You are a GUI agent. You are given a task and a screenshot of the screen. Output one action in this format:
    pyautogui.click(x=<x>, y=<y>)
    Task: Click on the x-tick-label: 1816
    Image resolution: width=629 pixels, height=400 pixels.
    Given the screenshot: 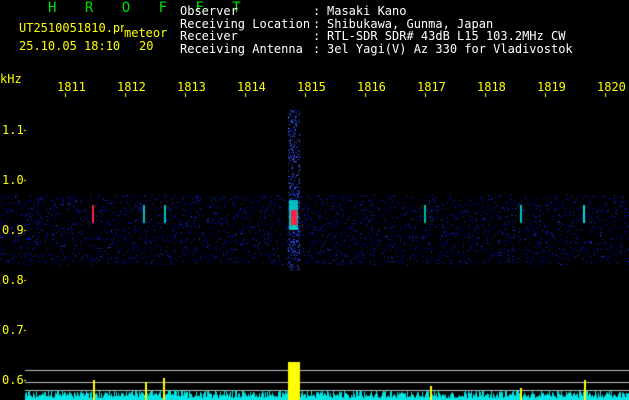 What is the action you would take?
    pyautogui.click(x=371, y=87)
    